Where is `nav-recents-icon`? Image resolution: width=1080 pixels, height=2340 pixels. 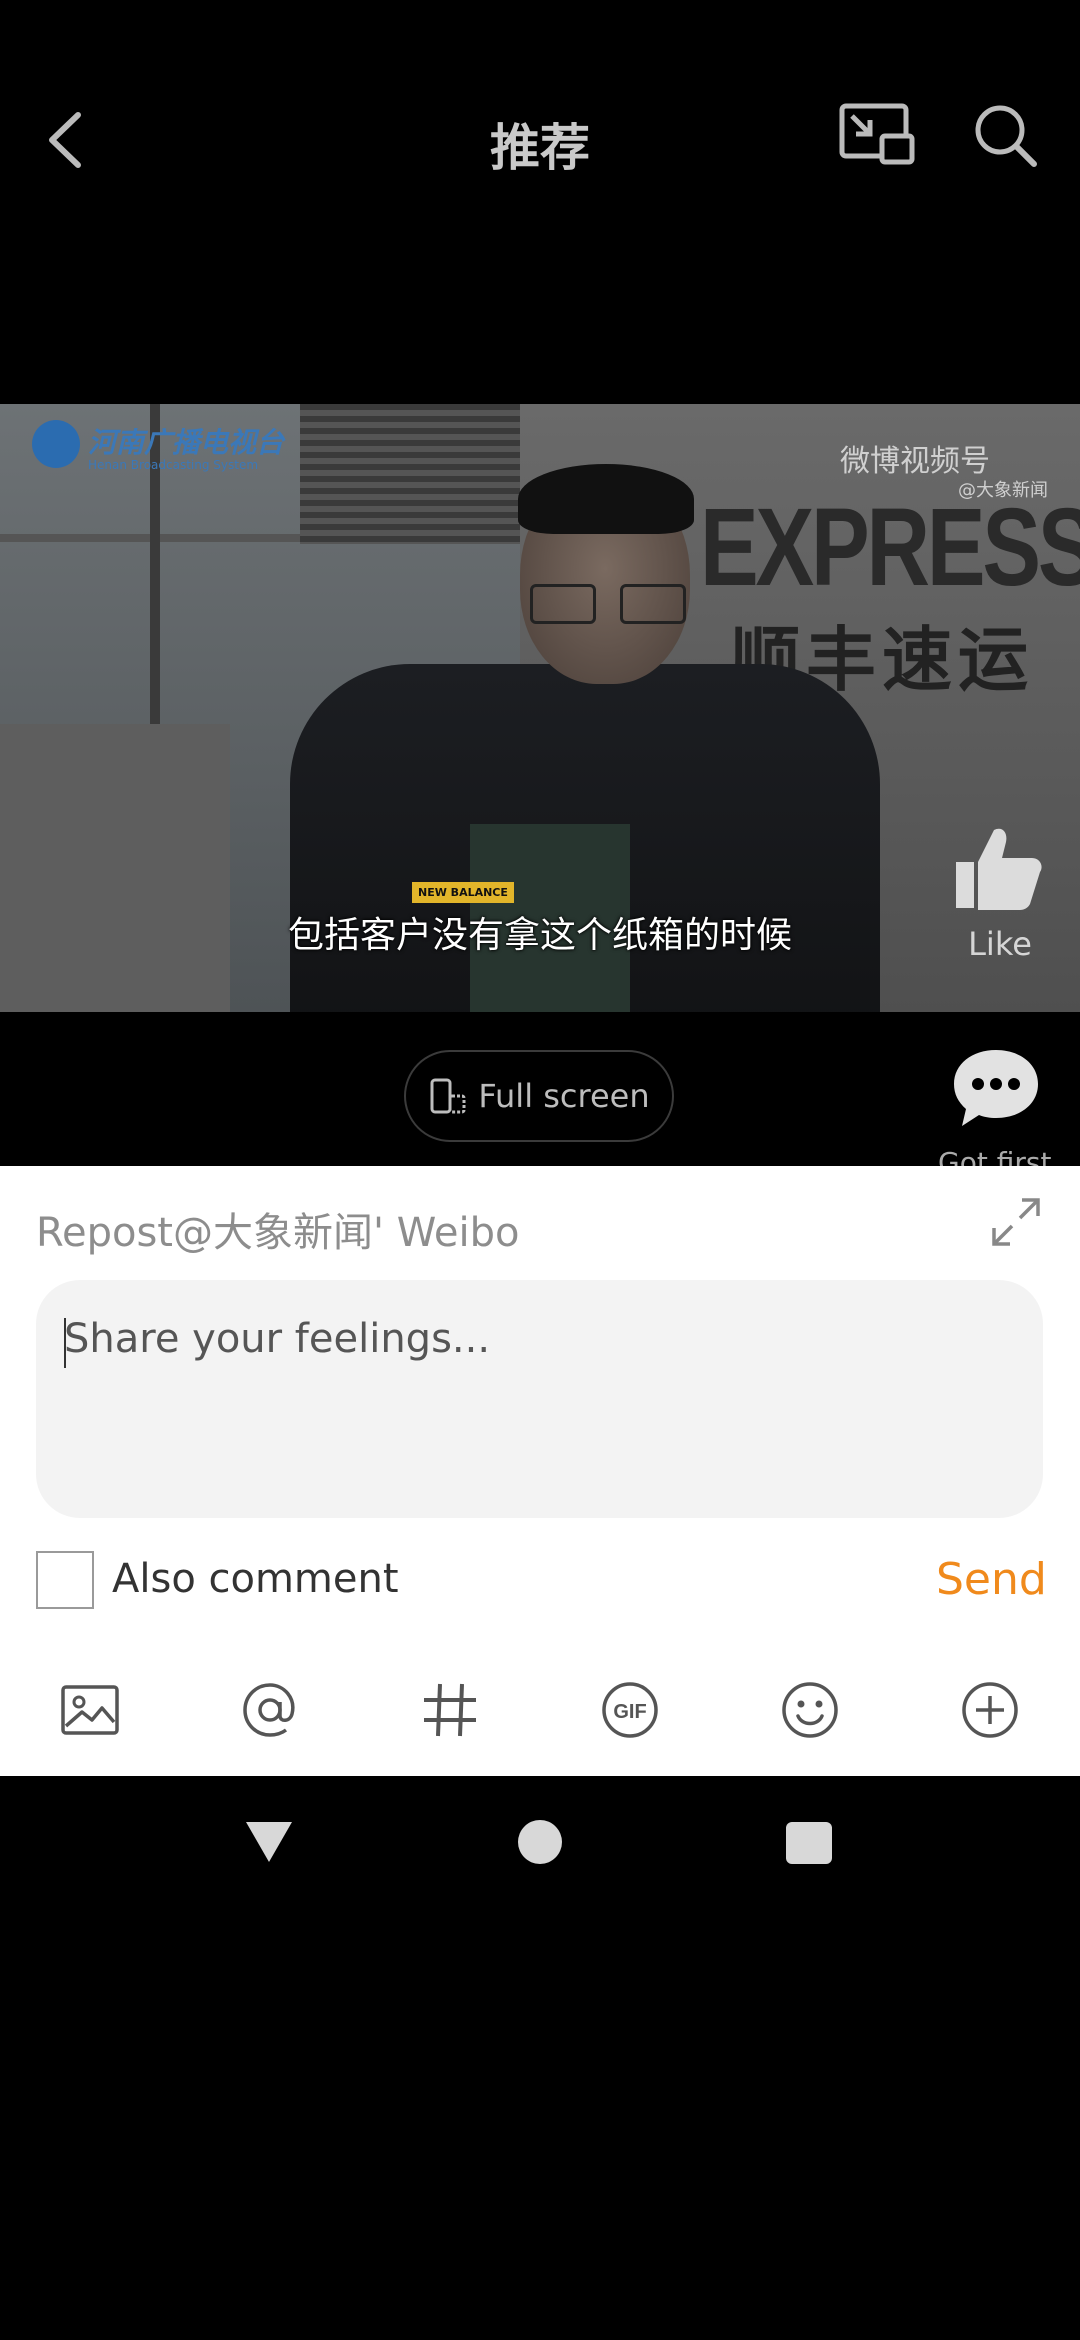
nav-recents-icon is located at coordinates (809, 1843).